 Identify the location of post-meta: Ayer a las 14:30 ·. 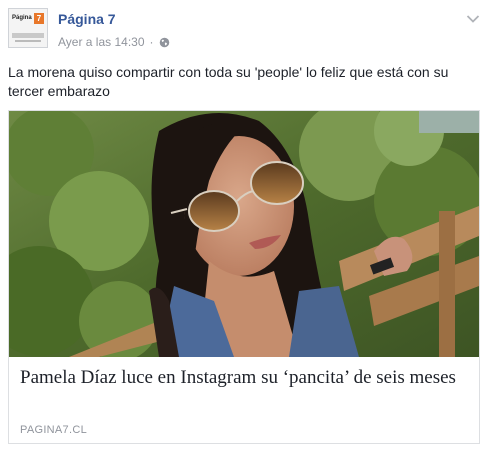
(114, 42).